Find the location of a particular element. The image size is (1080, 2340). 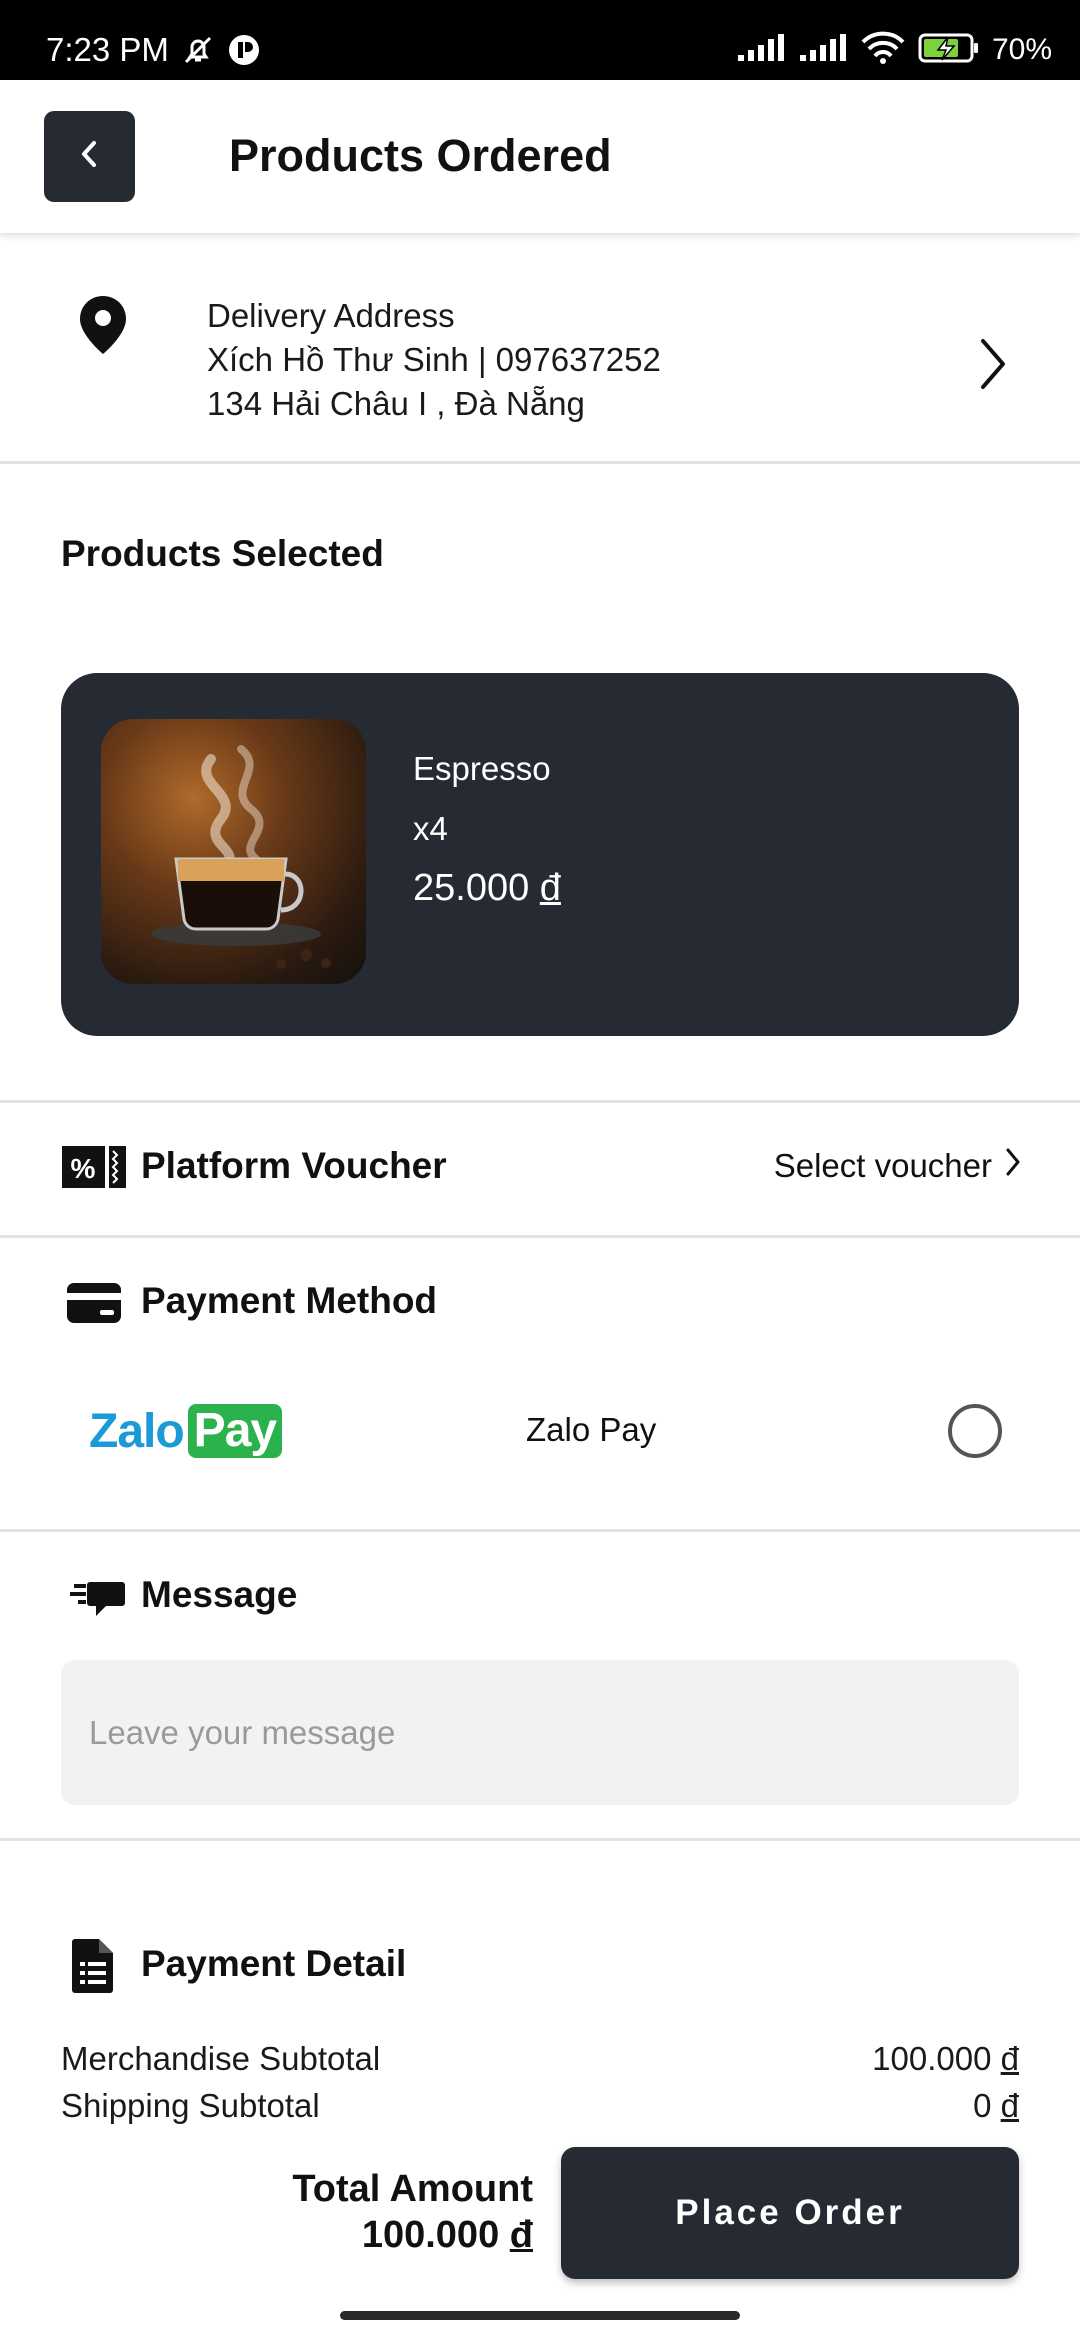

page-title: Products Ordered is located at coordinates (420, 155).